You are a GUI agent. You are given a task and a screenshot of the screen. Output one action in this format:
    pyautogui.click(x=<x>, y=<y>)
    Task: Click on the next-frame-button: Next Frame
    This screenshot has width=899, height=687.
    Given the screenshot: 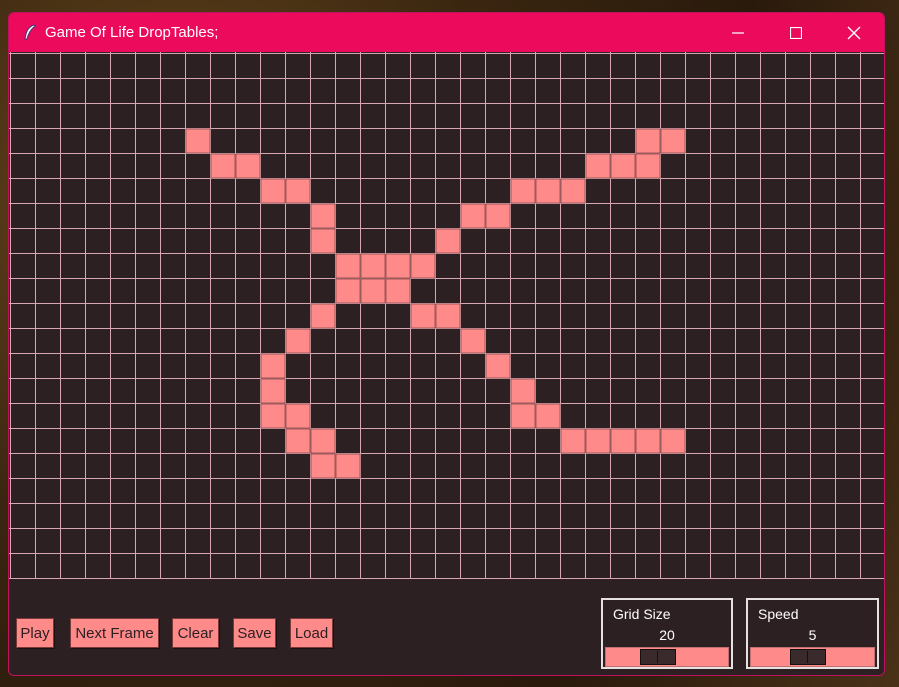 What is the action you would take?
    pyautogui.click(x=114, y=633)
    